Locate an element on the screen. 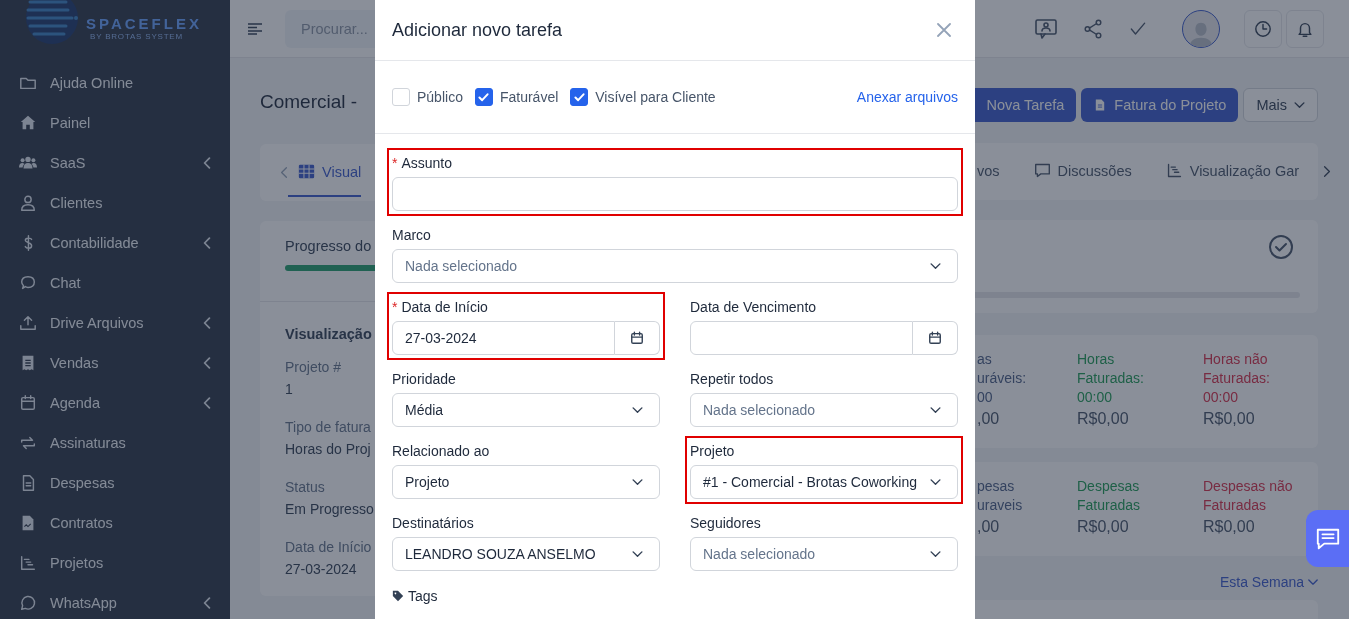  progress-label: Progresso do is located at coordinates (329, 246).